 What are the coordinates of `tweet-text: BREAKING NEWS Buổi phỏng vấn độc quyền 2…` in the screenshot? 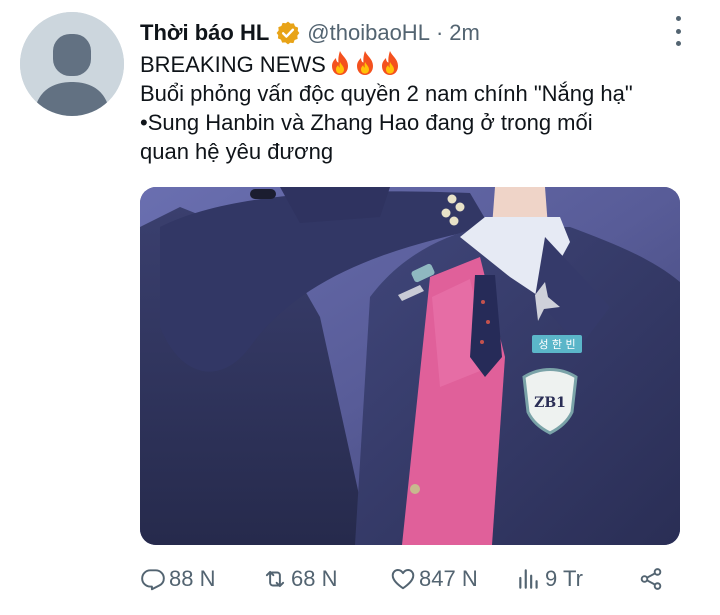 It's located at (420, 108).